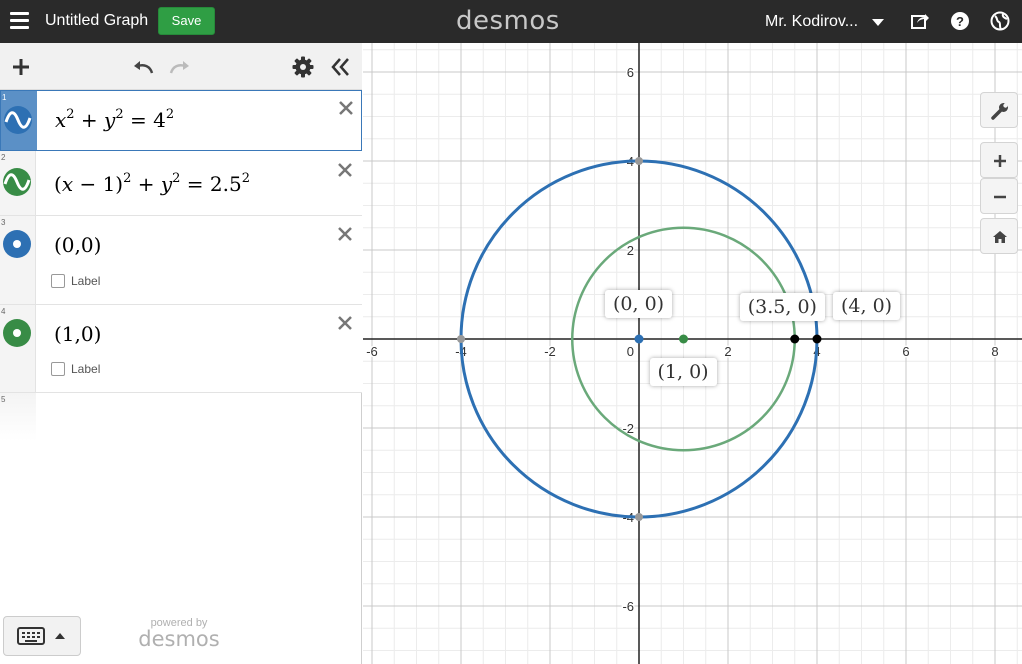 This screenshot has width=1022, height=664. I want to click on expression-number: 2, so click(3, 157).